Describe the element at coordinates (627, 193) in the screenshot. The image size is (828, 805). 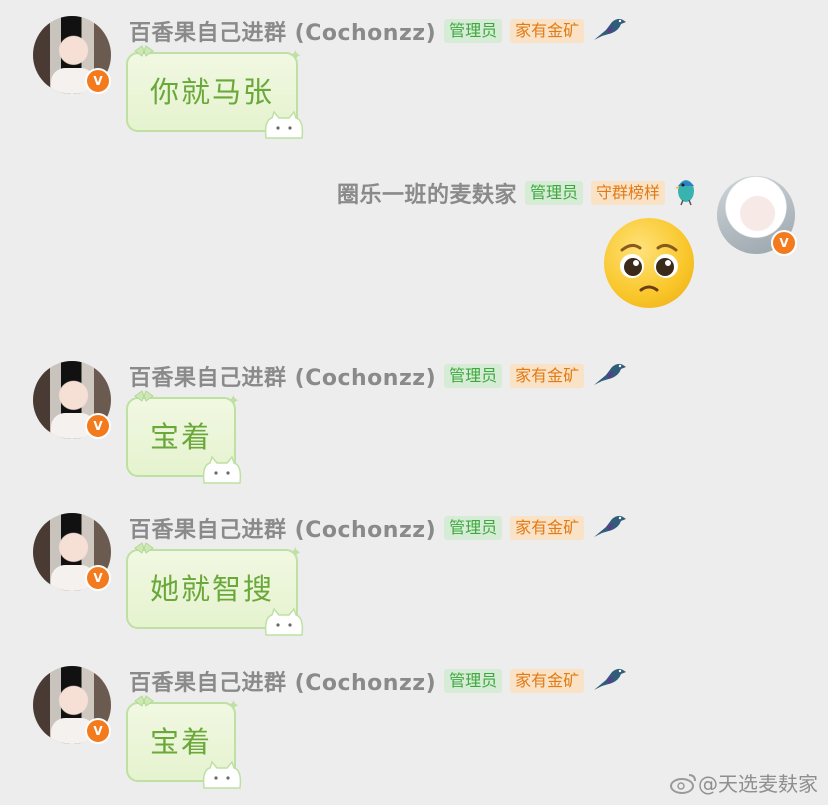
I see `title-badge: 守群榜样` at that location.